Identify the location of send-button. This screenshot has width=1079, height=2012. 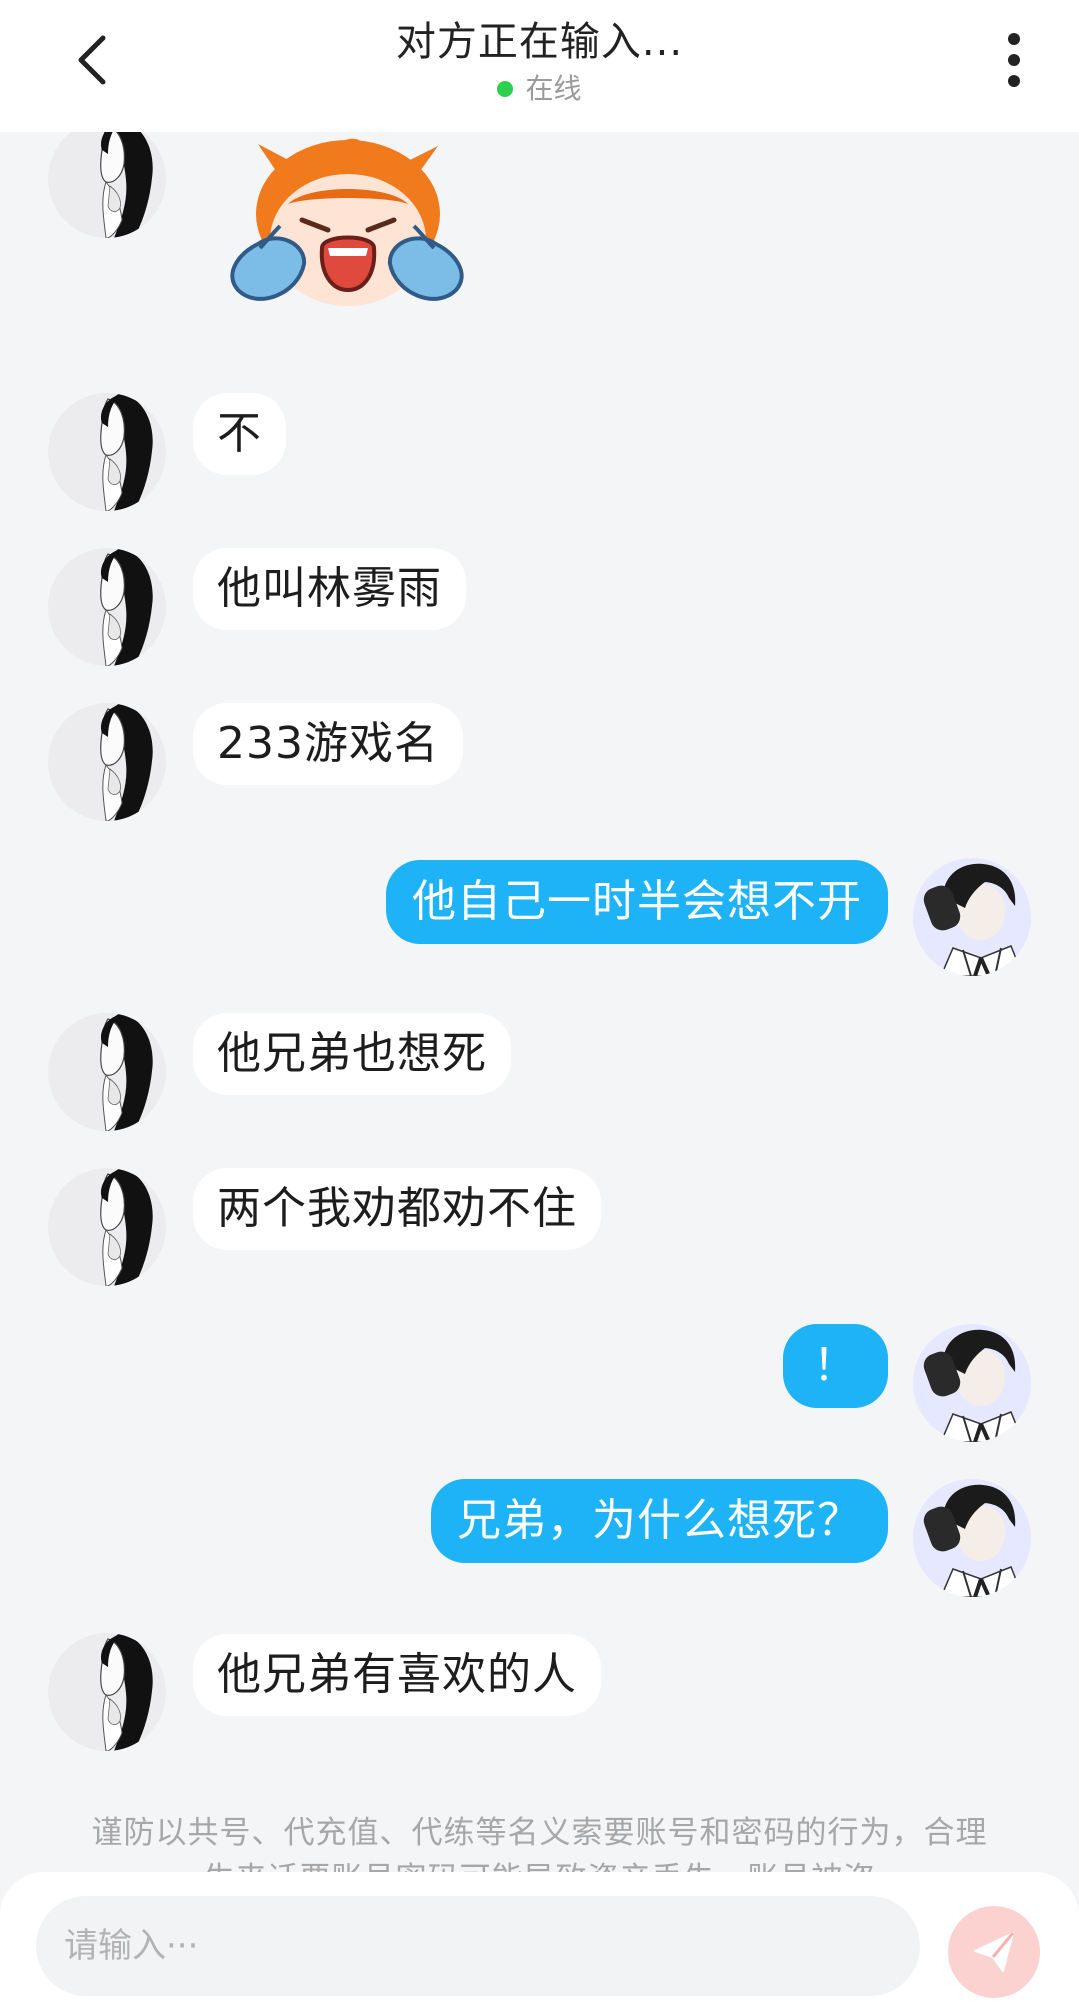
(994, 1952).